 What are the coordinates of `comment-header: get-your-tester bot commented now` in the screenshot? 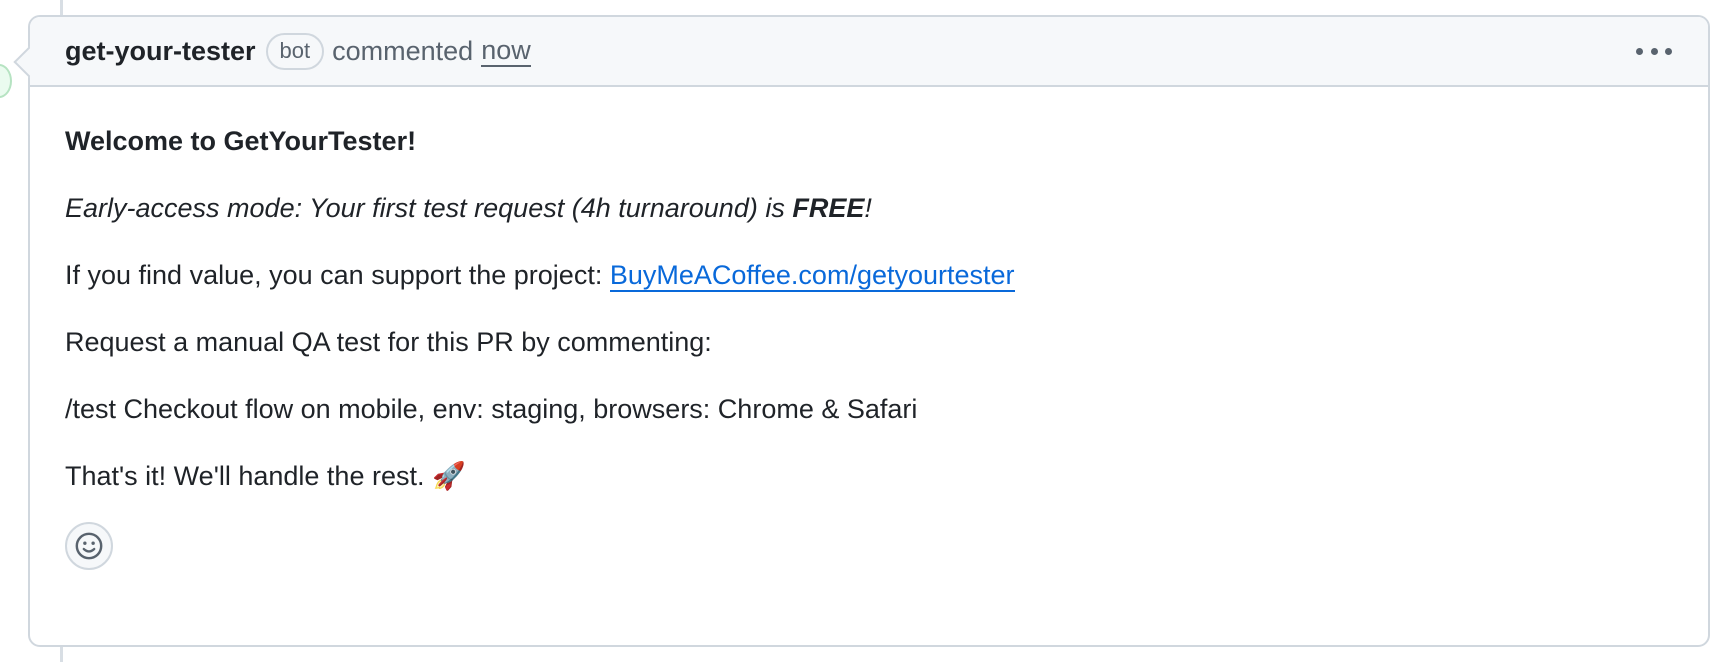 It's located at (869, 52).